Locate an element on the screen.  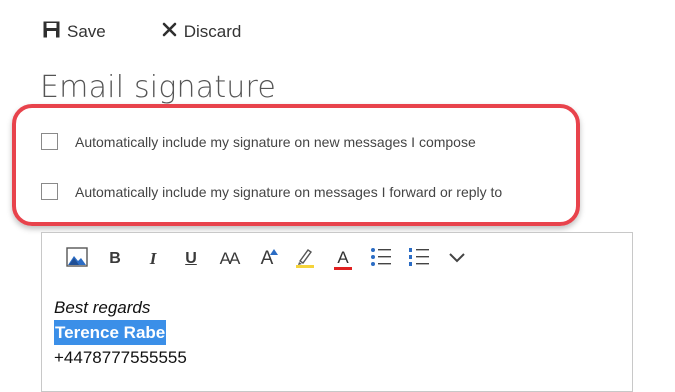
bullets-button is located at coordinates (381, 259).